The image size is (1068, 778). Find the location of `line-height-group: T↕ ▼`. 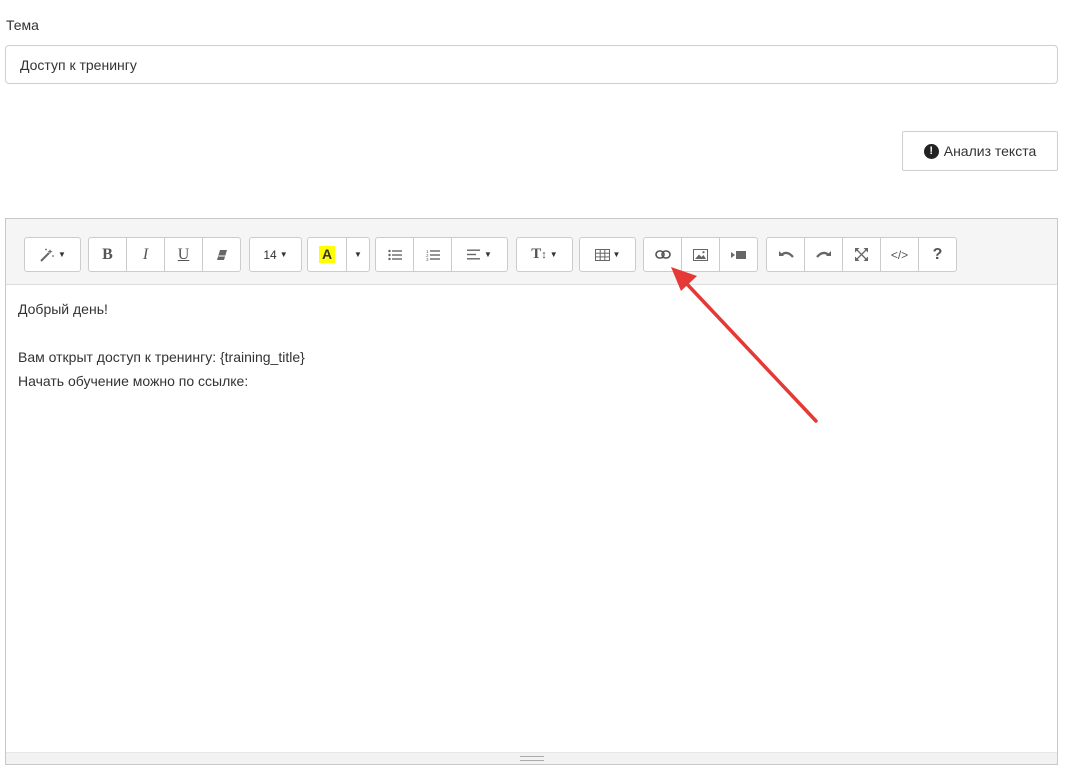

line-height-group: T↕ ▼ is located at coordinates (544, 254).